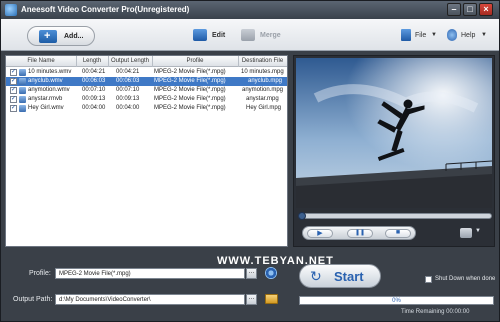  I want to click on stop-button: ■, so click(398, 233).